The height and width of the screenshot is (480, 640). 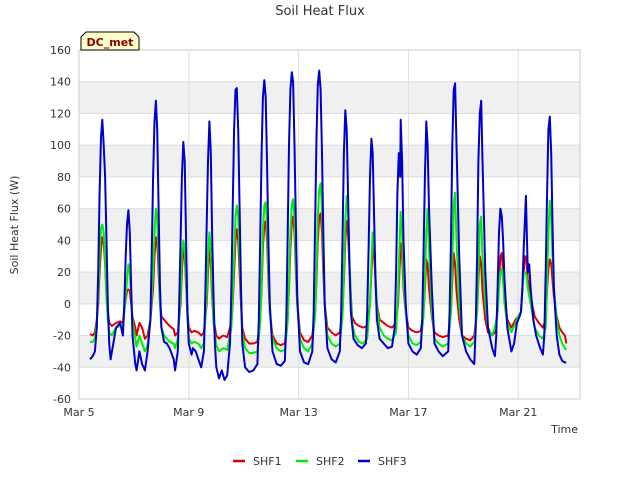 What do you see at coordinates (64, 177) in the screenshot?
I see `y-tick-label: 80` at bounding box center [64, 177].